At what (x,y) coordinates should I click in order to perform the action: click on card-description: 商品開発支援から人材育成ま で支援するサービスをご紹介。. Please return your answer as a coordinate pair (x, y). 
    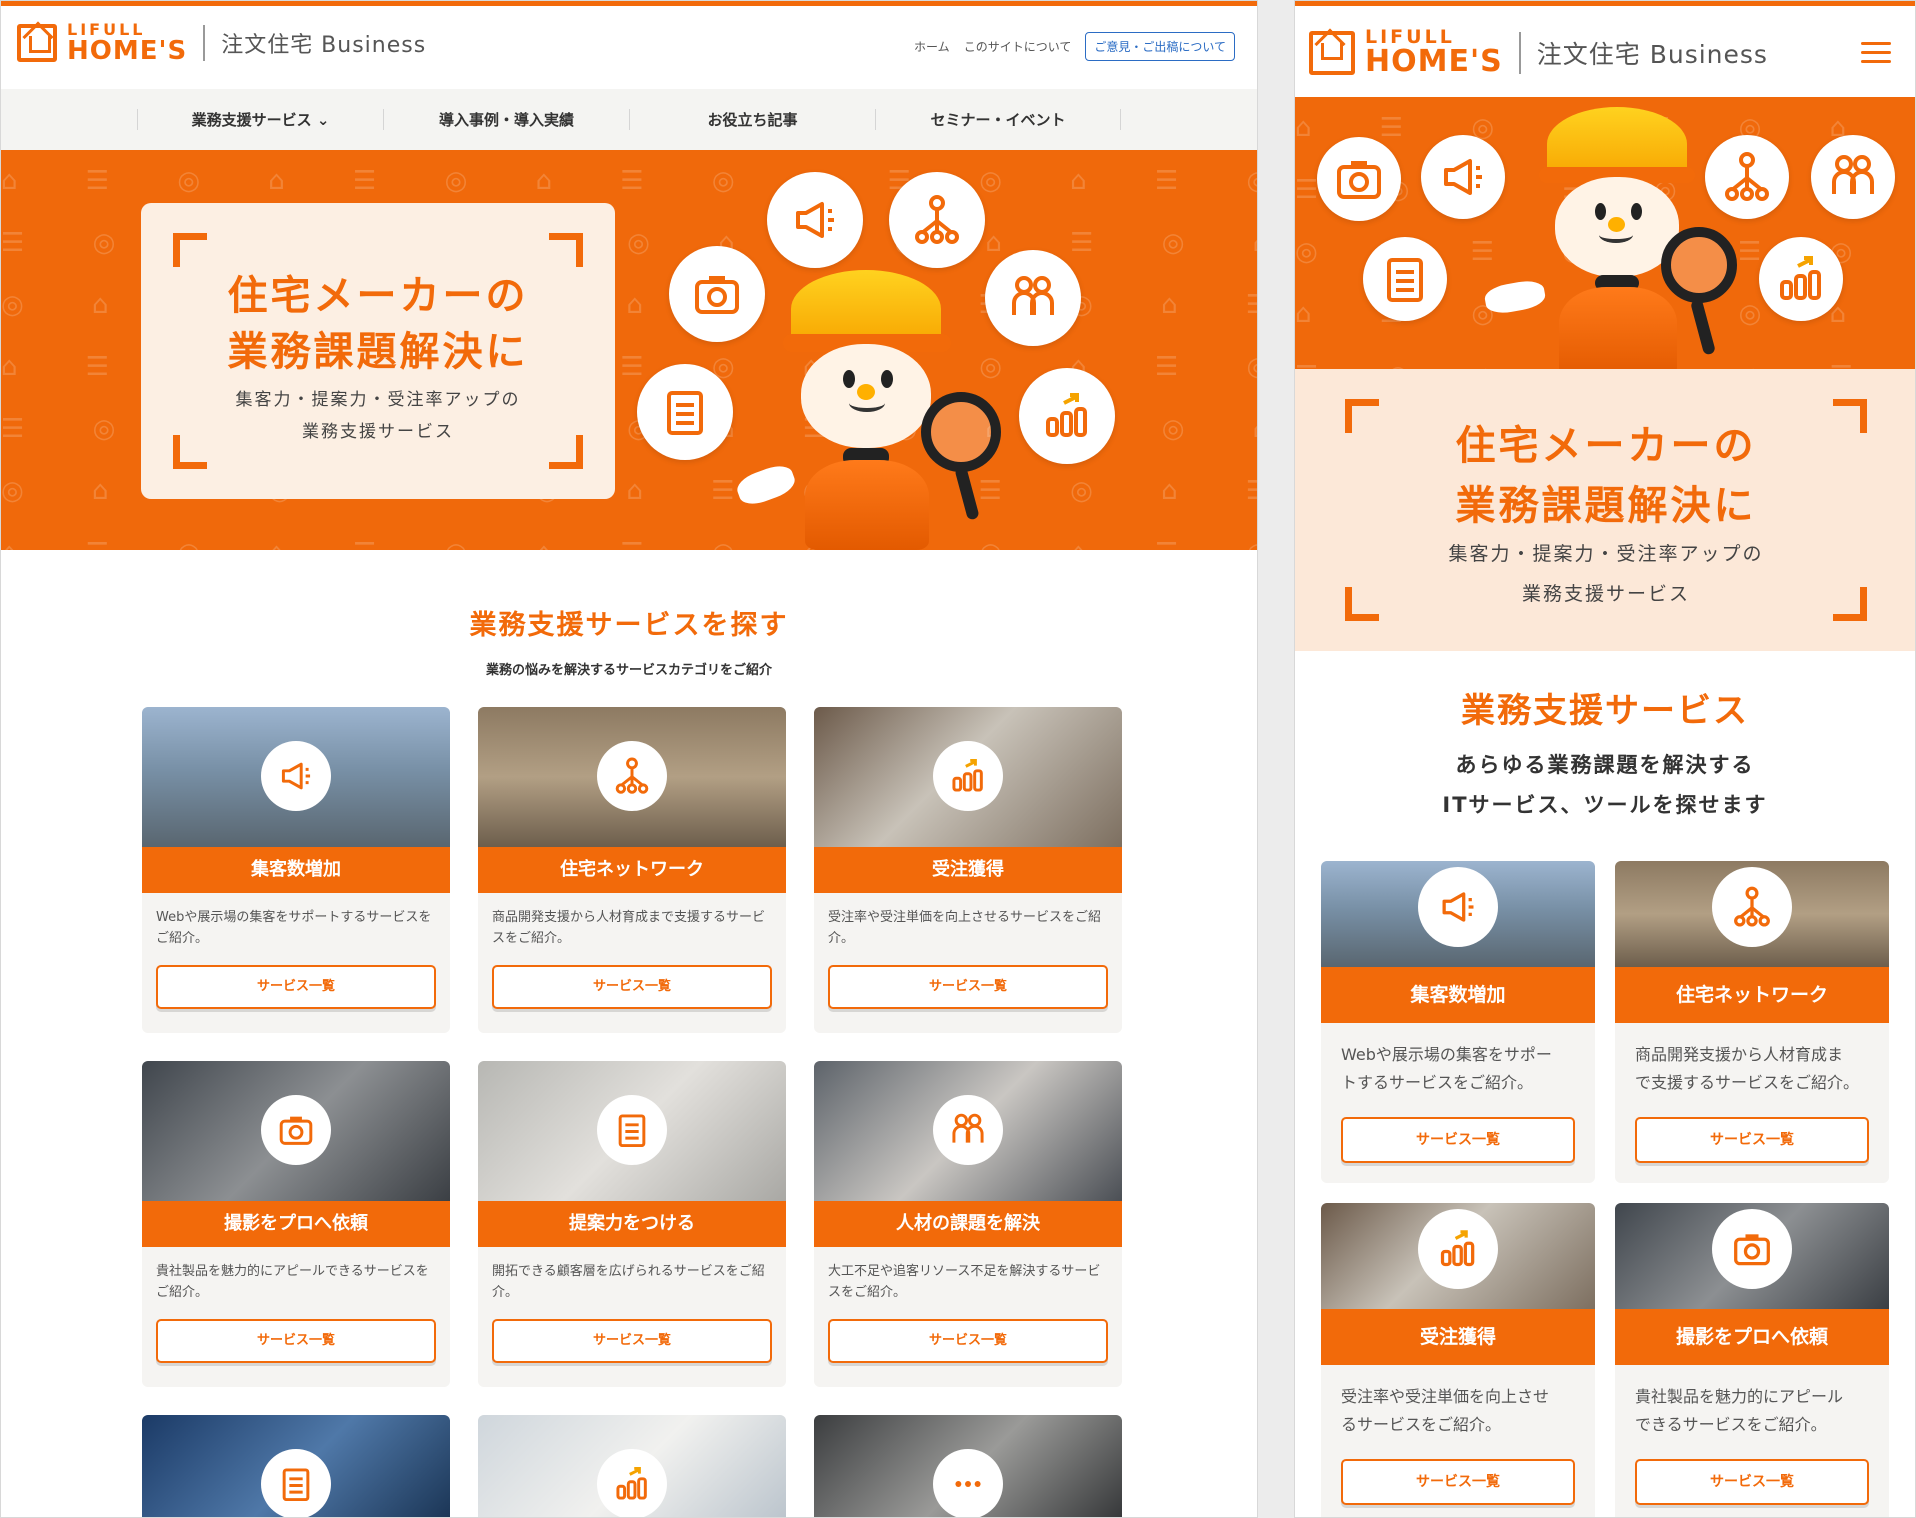
    Looking at the image, I should click on (1747, 1068).